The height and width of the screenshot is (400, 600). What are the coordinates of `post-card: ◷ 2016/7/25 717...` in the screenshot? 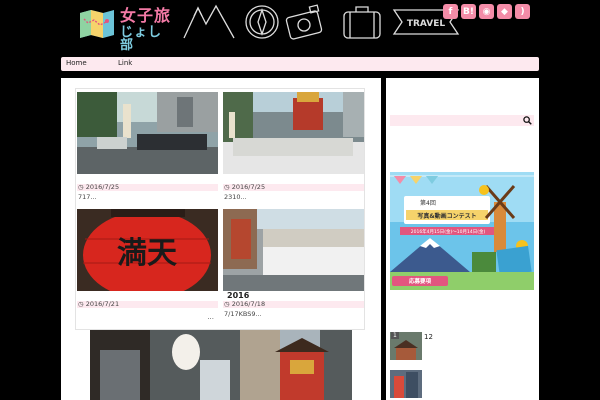 It's located at (147, 148).